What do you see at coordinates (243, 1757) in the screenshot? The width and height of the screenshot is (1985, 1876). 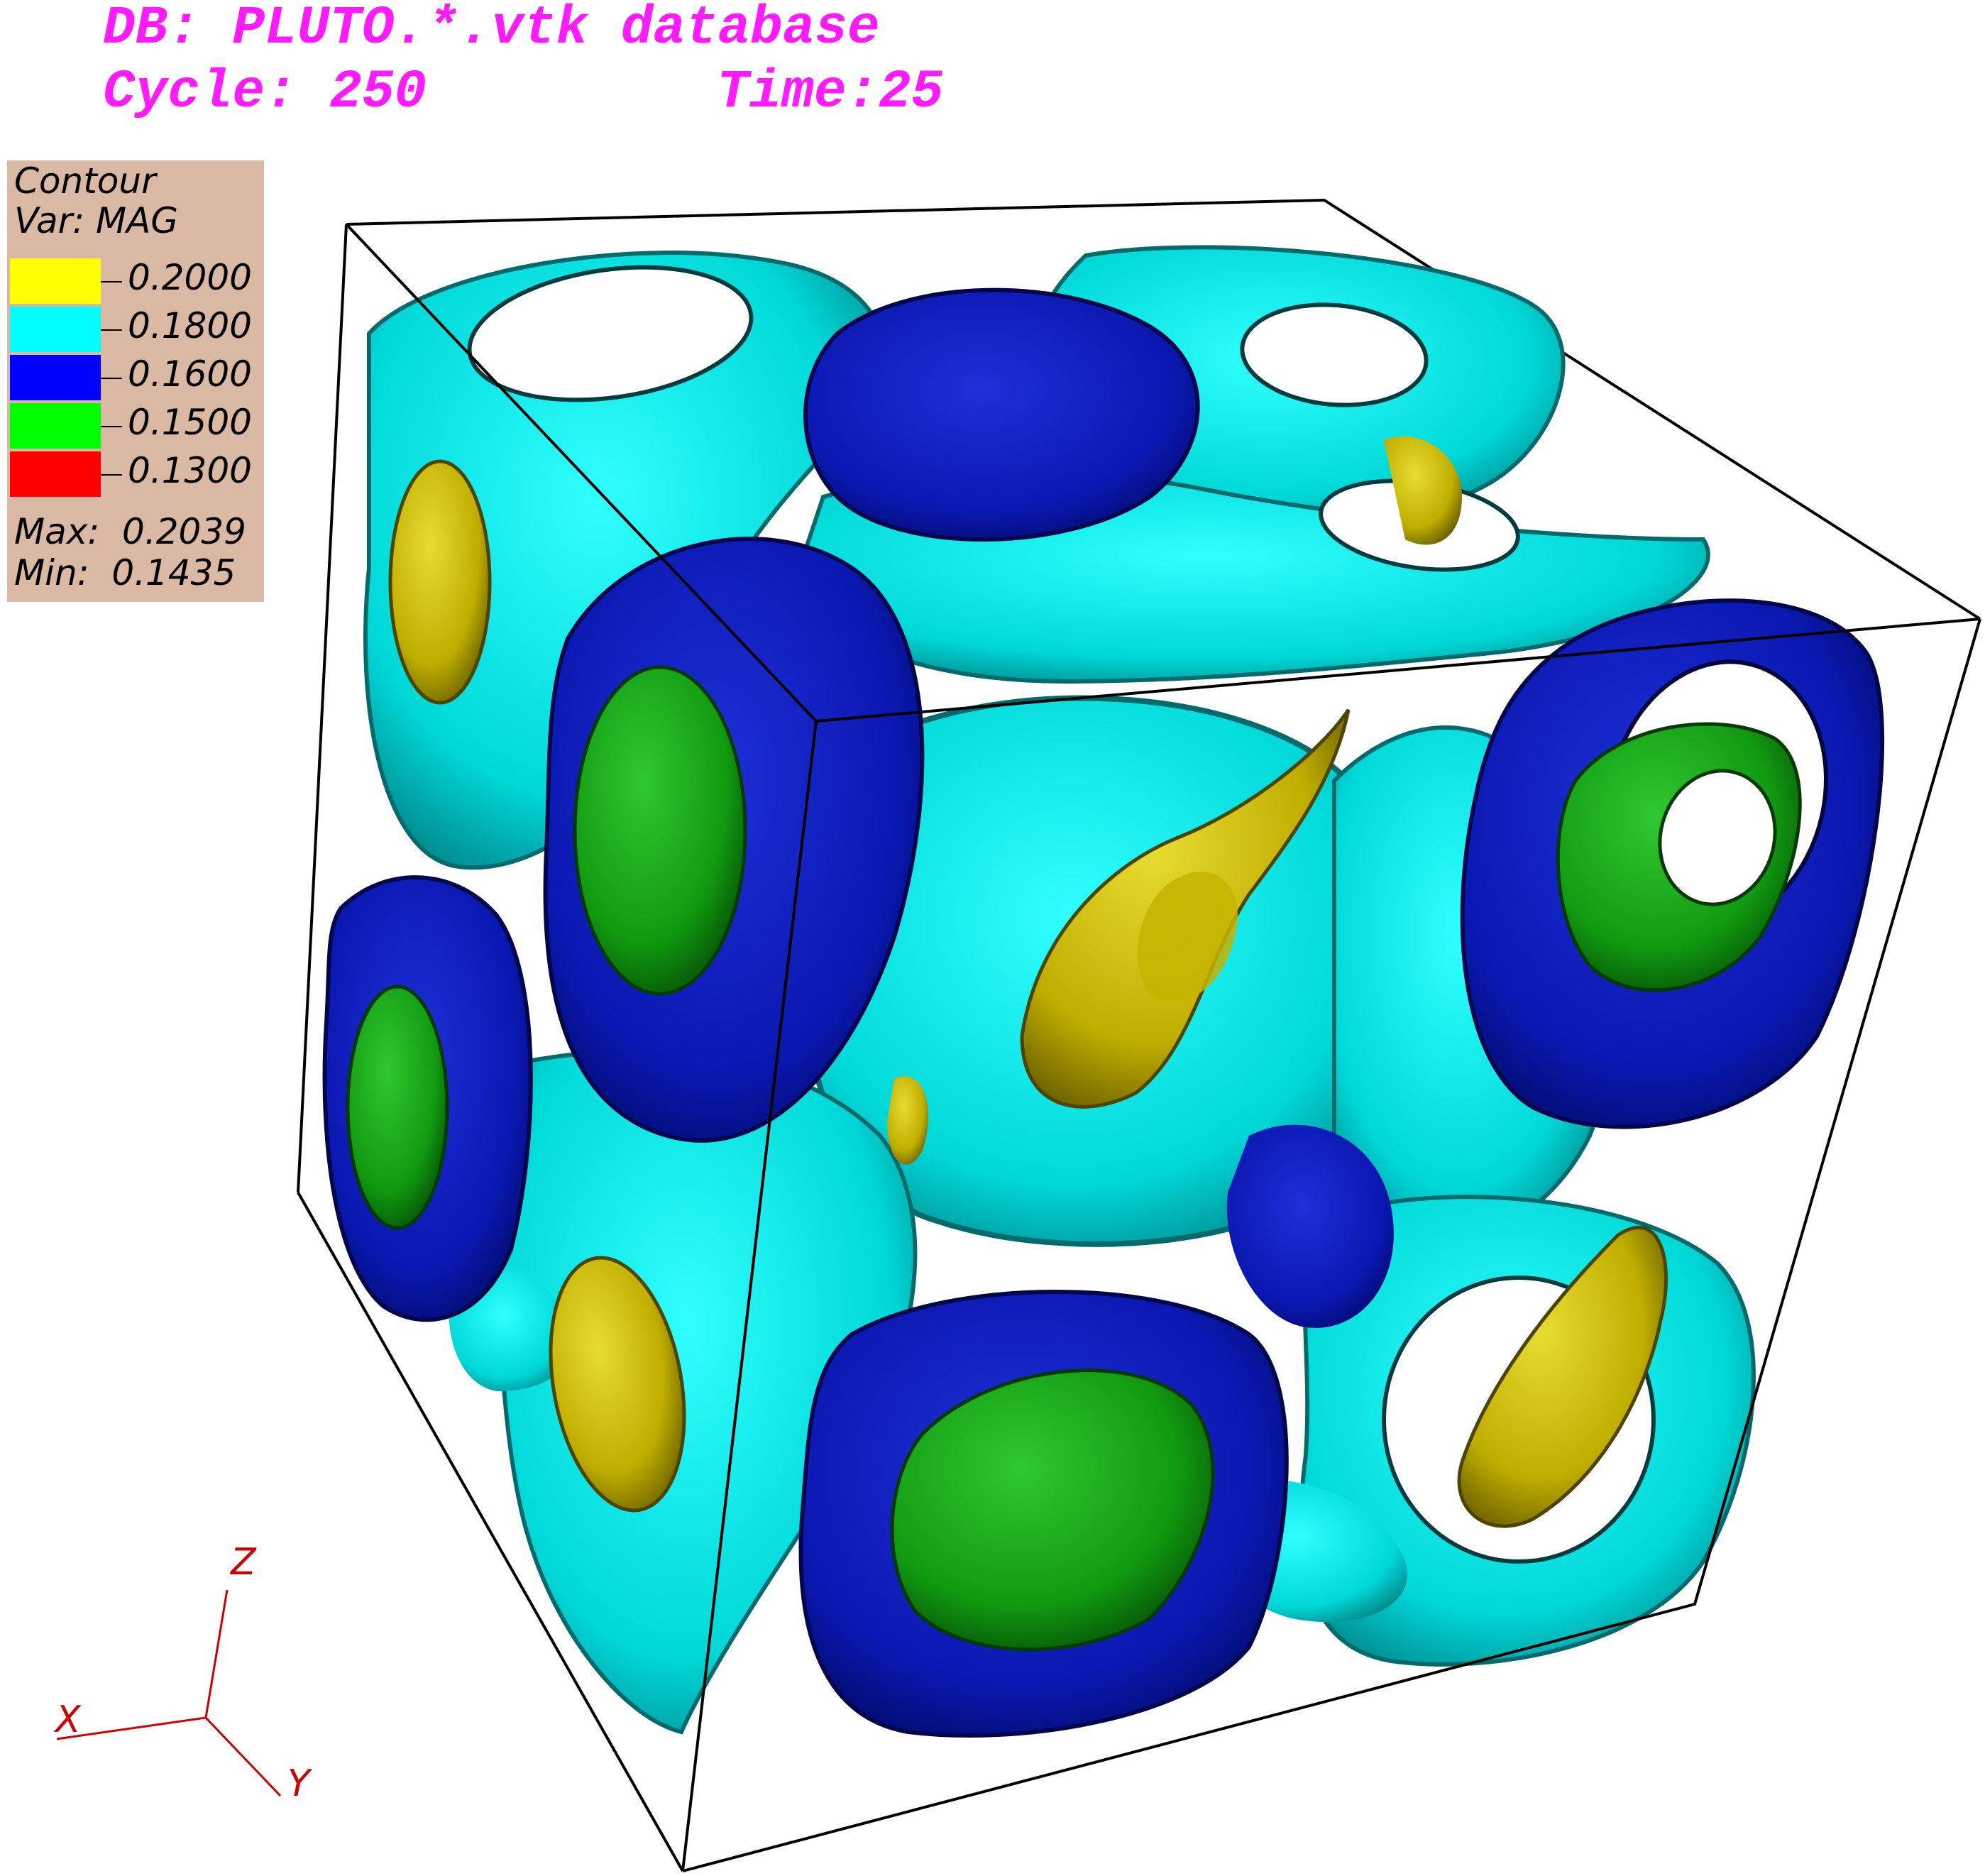 I see `y-axis-line` at bounding box center [243, 1757].